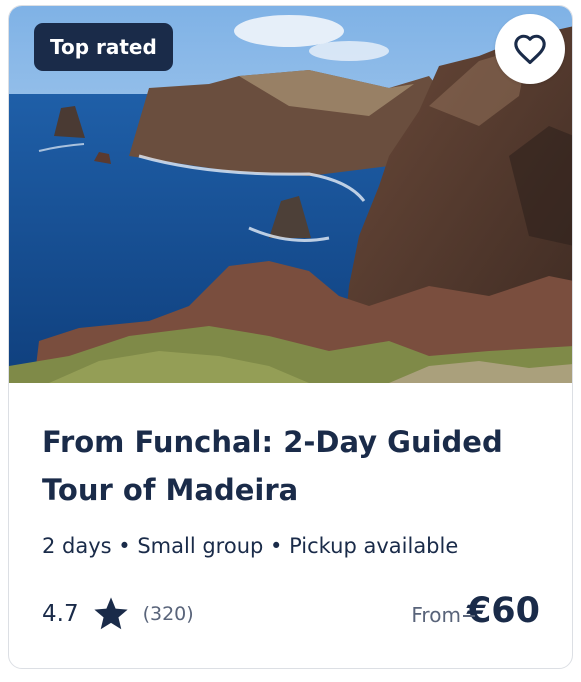 Image resolution: width=581 pixels, height=682 pixels. I want to click on top-rated-badge: Top rated, so click(103, 47).